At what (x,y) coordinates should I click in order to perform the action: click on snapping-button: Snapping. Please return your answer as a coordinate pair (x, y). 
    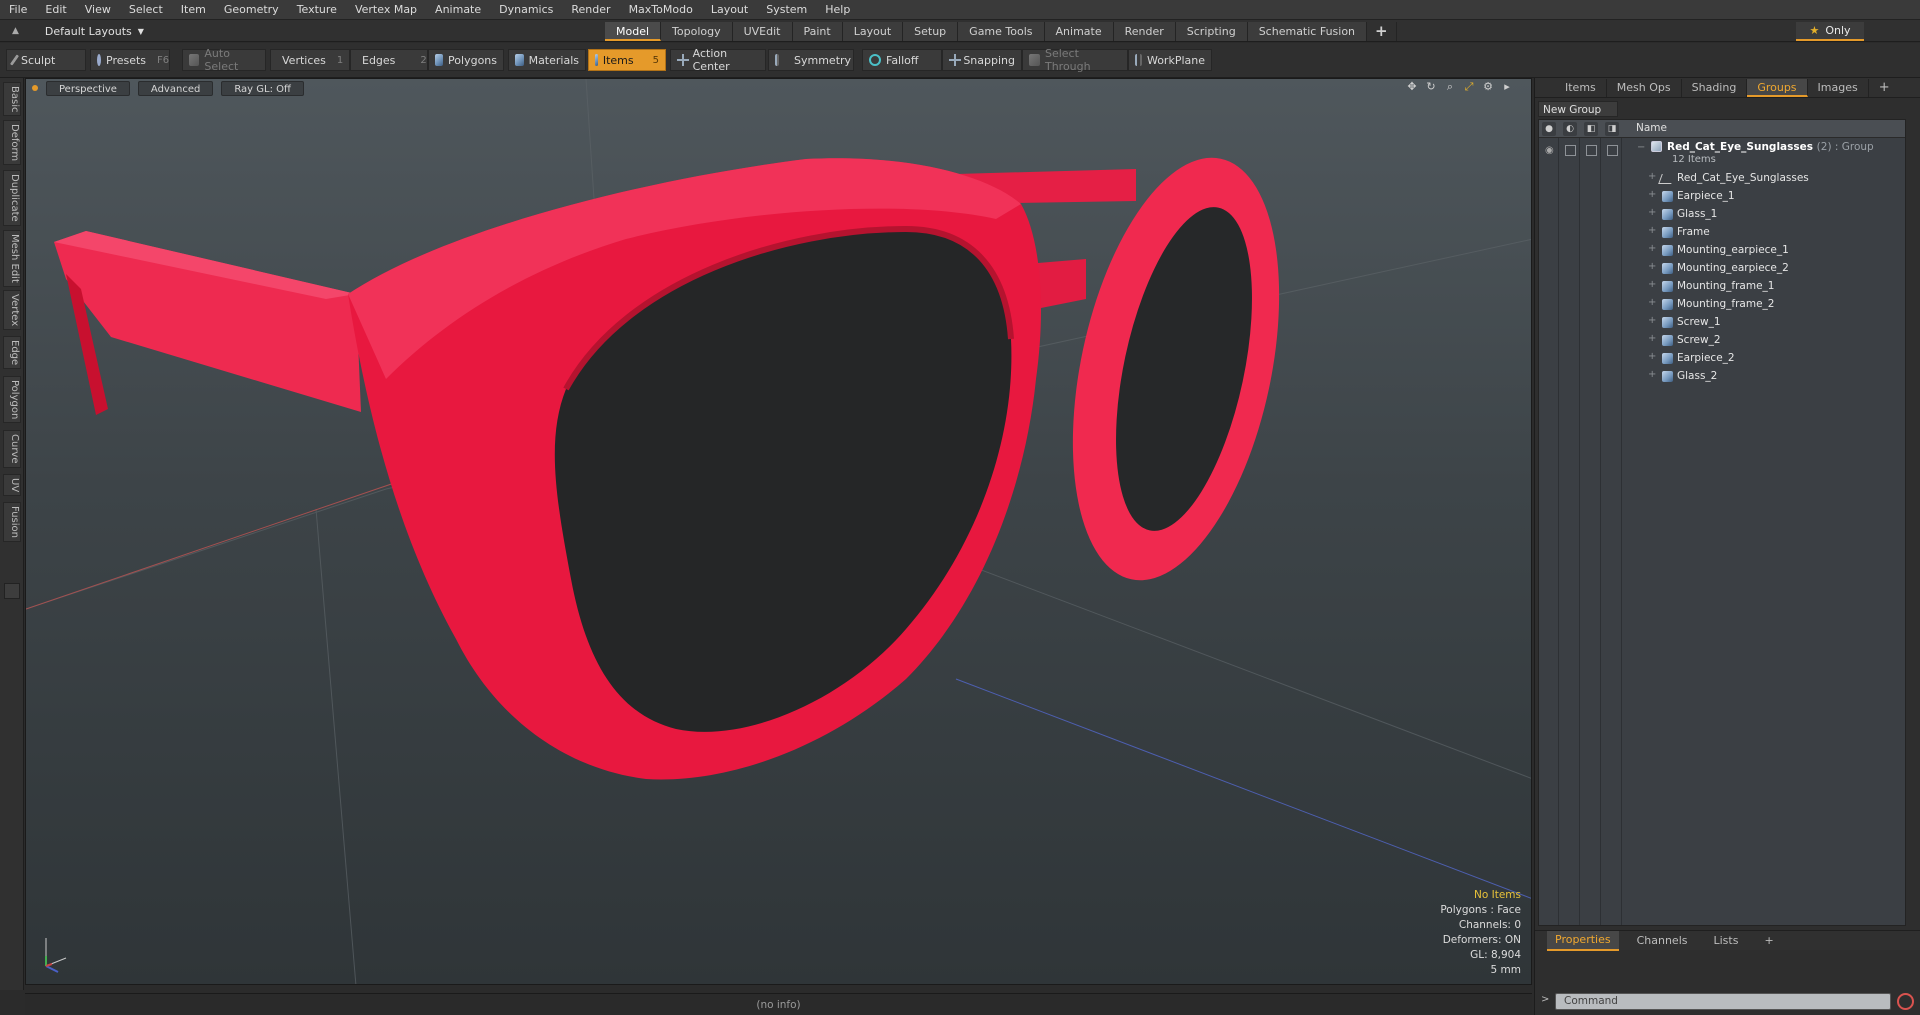
    Looking at the image, I should click on (982, 60).